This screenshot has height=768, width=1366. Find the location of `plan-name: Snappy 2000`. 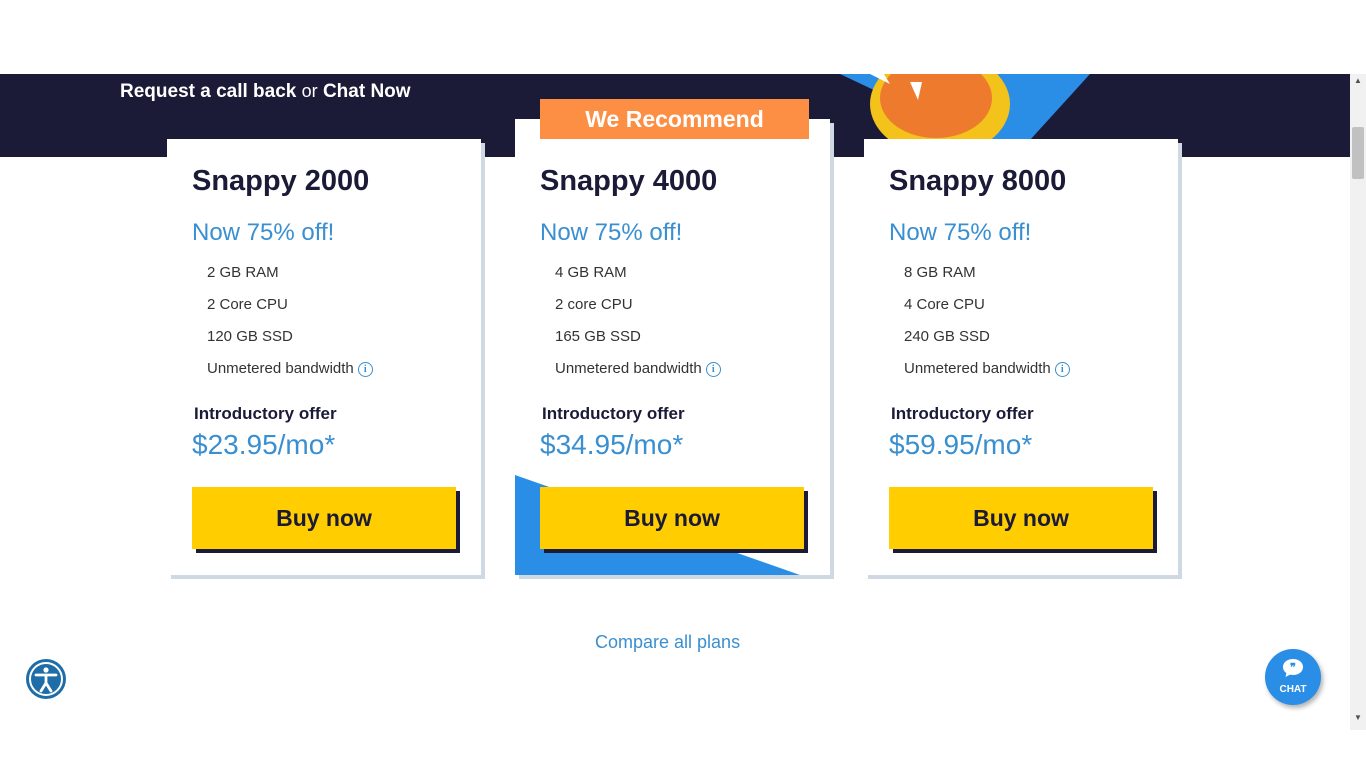

plan-name: Snappy 2000 is located at coordinates (281, 181).